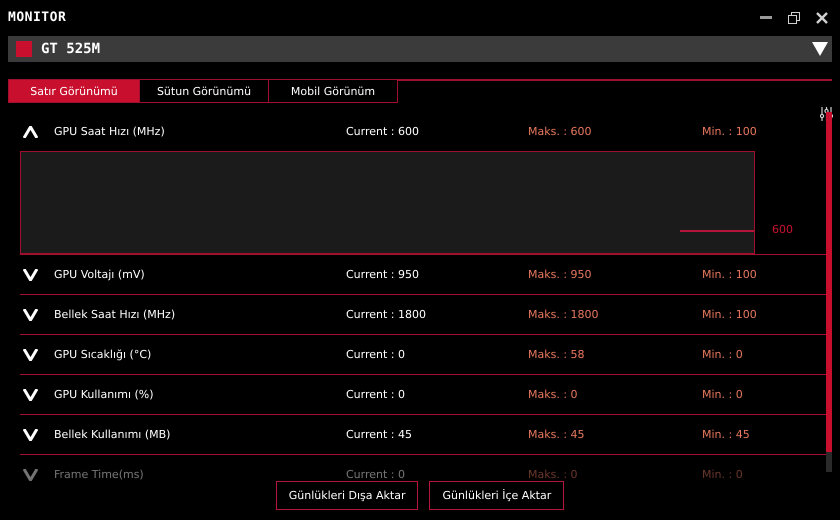 Image resolution: width=840 pixels, height=520 pixels. Describe the element at coordinates (30, 132) in the screenshot. I see `collapse-chevron-icon` at that location.